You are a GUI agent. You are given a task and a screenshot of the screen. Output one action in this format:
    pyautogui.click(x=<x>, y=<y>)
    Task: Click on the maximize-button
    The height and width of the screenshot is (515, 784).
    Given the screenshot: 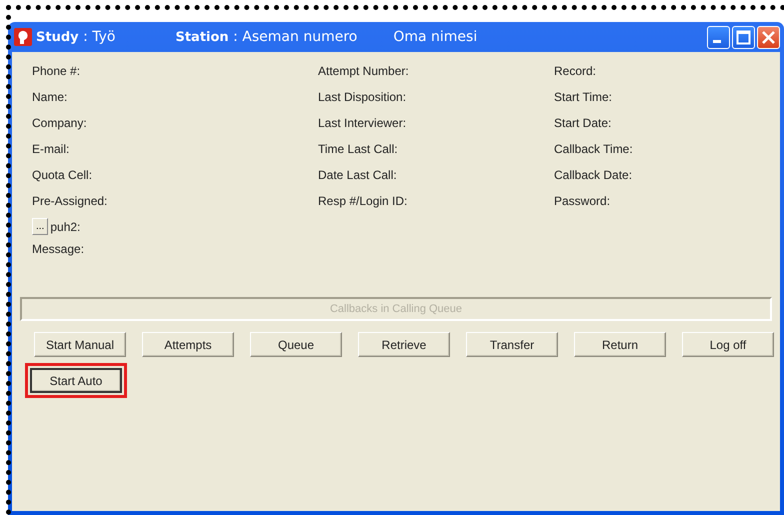 What is the action you would take?
    pyautogui.click(x=743, y=37)
    